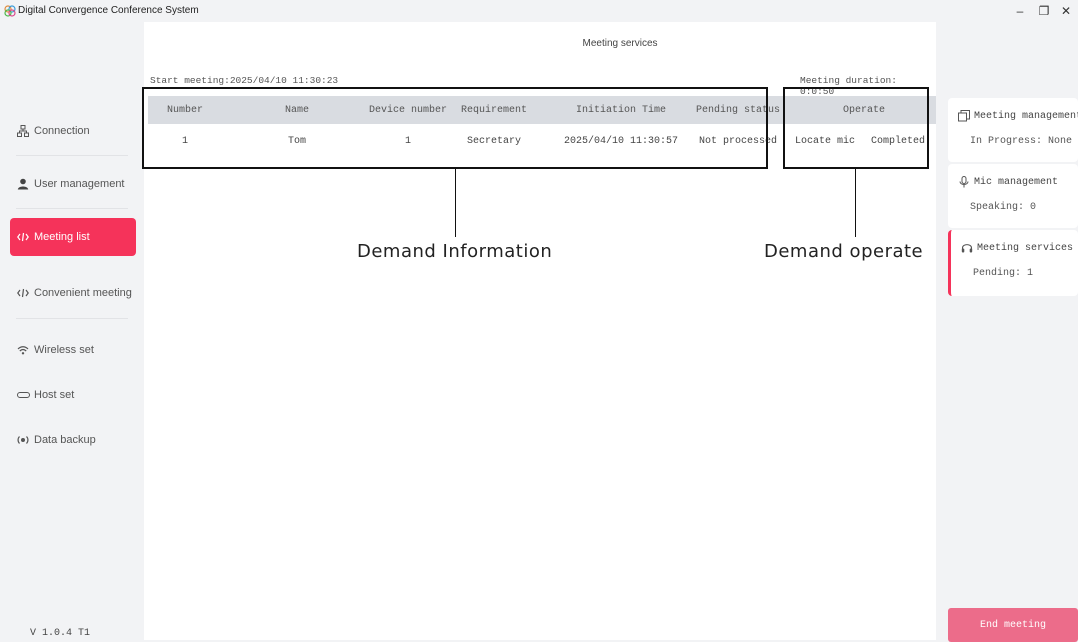 Image resolution: width=1078 pixels, height=642 pixels. Describe the element at coordinates (23, 395) in the screenshot. I see `host-icon` at that location.